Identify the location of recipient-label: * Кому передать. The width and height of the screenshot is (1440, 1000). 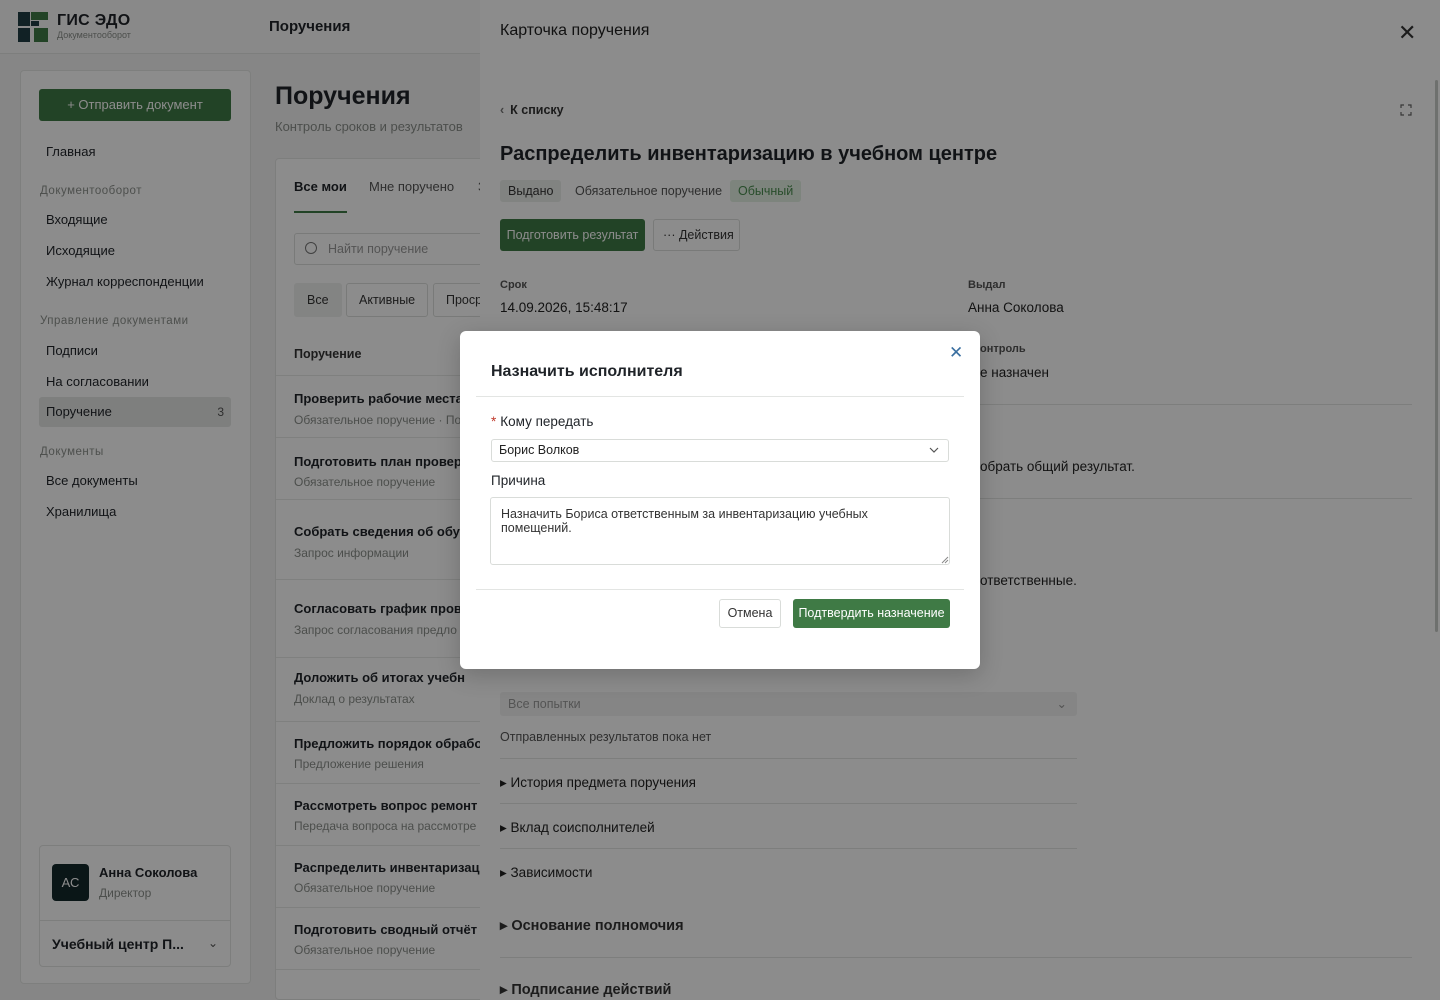
(542, 421).